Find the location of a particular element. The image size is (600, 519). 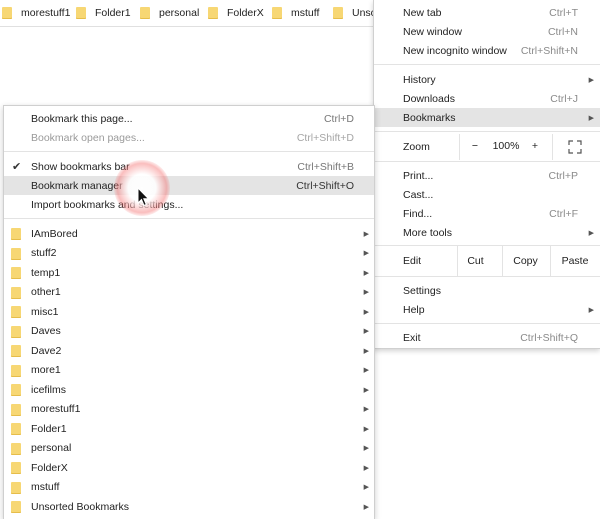

menu-item-bookmark-open-pages: Bookmark open pages... Ctrl+Shift+D is located at coordinates (189, 137).